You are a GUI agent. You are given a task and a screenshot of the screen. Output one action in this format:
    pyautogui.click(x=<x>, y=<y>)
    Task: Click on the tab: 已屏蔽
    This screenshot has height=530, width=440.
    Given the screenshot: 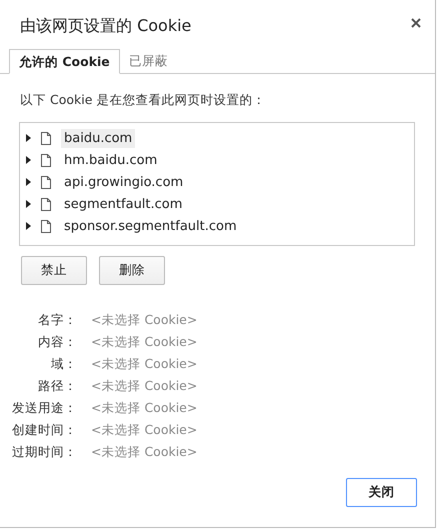 What is the action you would take?
    pyautogui.click(x=148, y=61)
    